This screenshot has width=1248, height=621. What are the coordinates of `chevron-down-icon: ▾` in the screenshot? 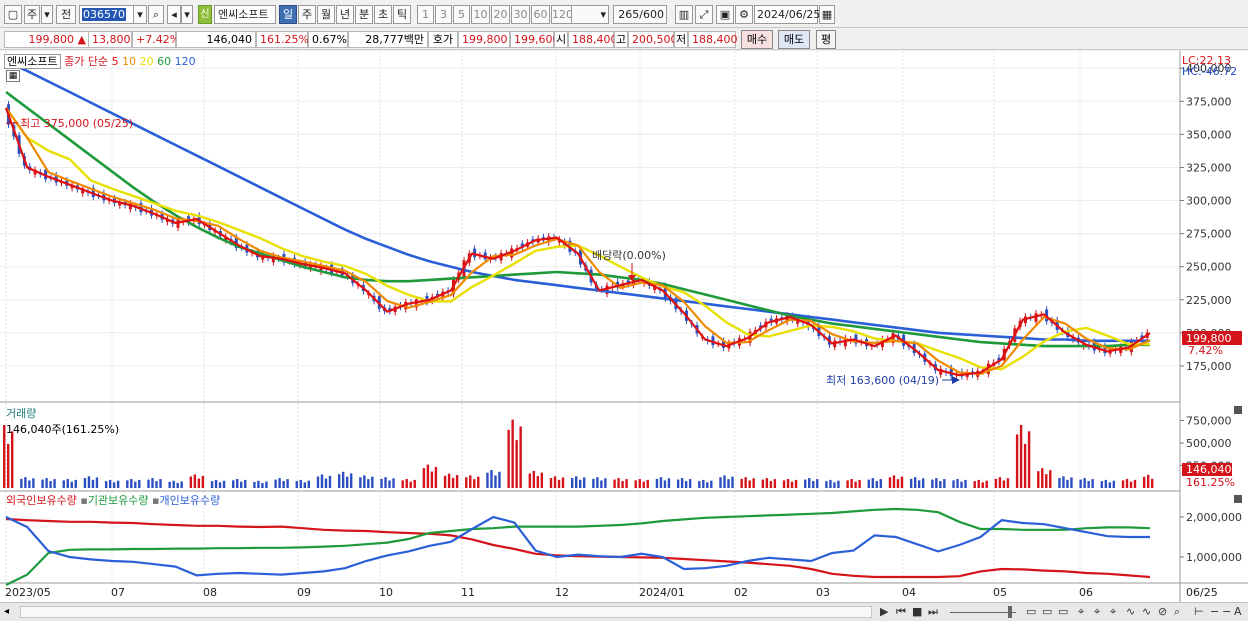 It's located at (47, 14).